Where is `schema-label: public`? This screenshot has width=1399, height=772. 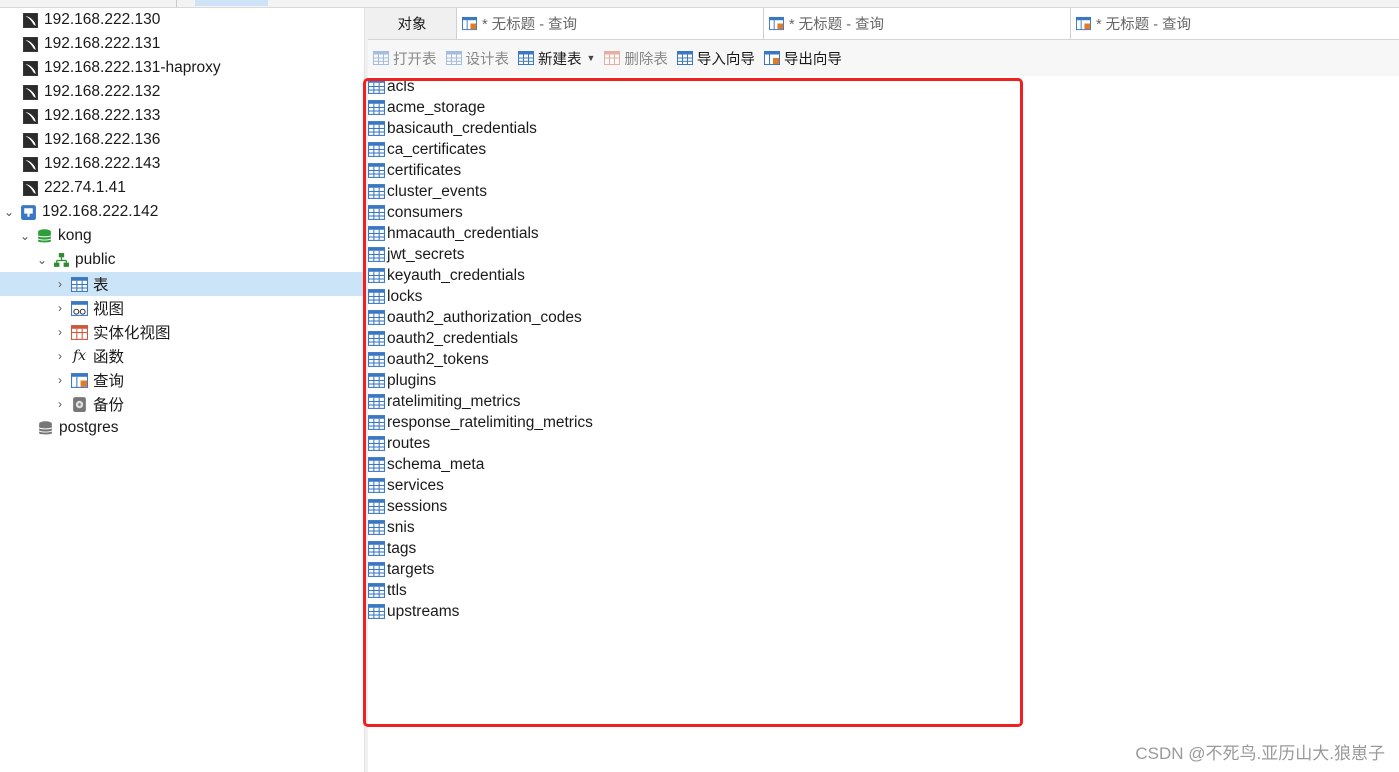 schema-label: public is located at coordinates (95, 259).